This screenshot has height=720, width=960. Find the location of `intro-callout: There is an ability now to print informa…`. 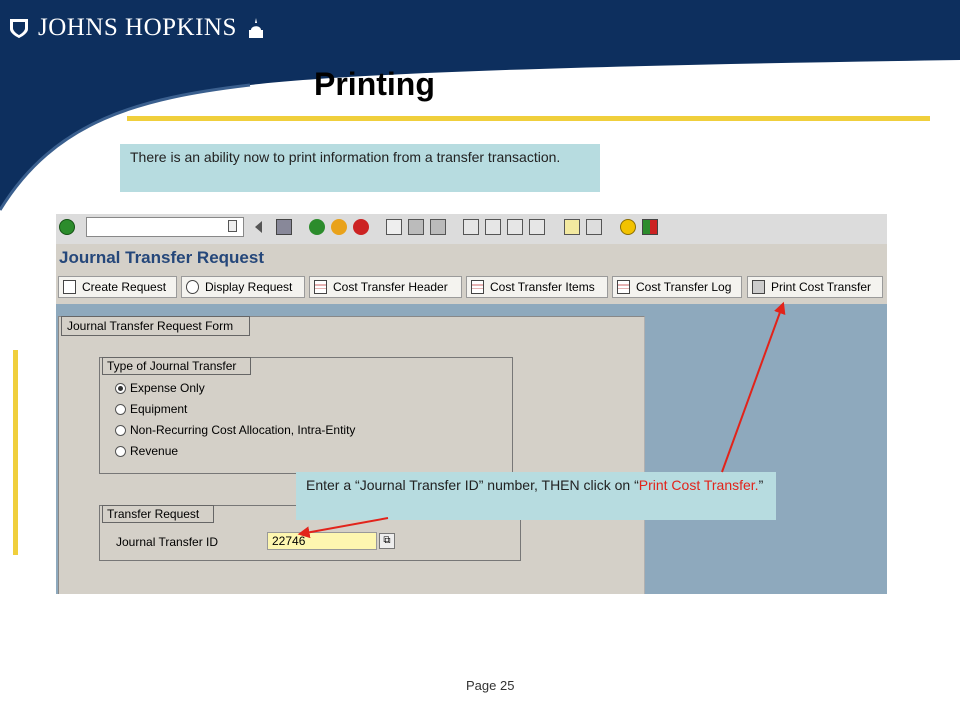

intro-callout: There is an ability now to print informa… is located at coordinates (360, 168).